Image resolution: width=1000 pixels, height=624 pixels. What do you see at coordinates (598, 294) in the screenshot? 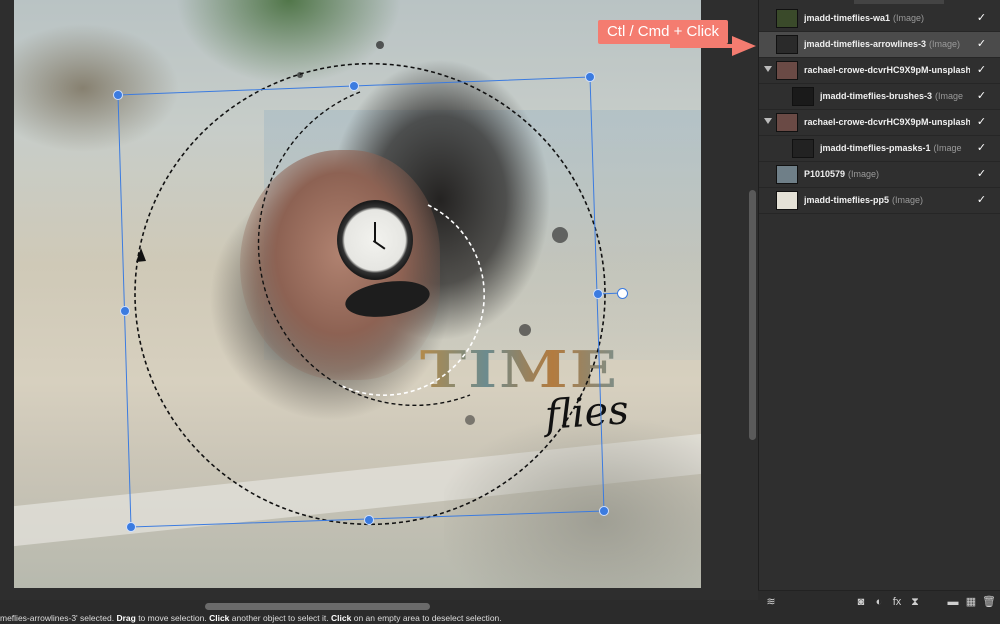
I see `handle-right` at bounding box center [598, 294].